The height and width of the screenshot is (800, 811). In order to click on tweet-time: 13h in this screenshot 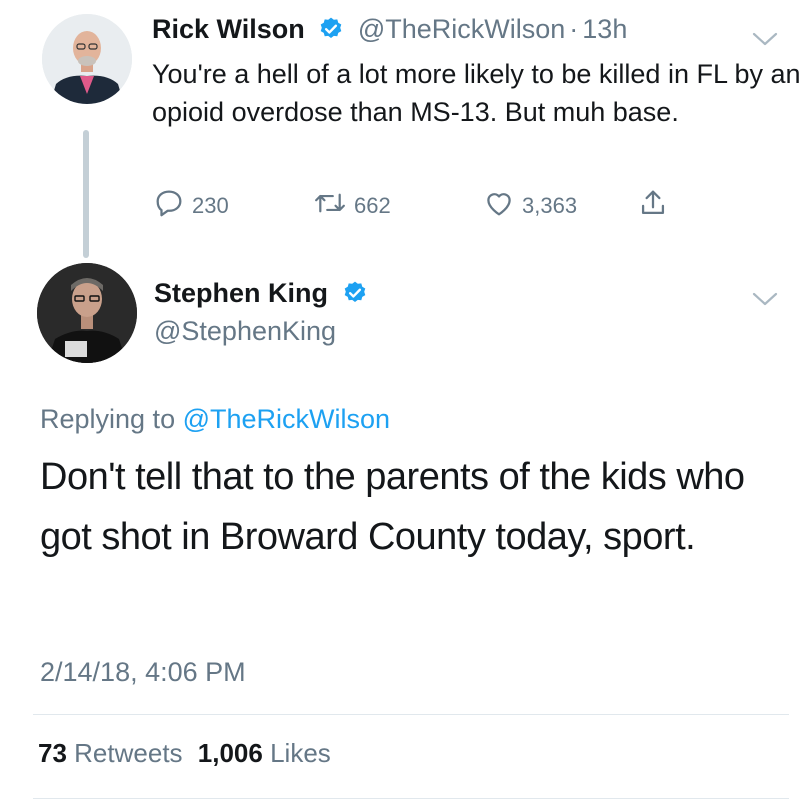, I will do `click(604, 29)`.